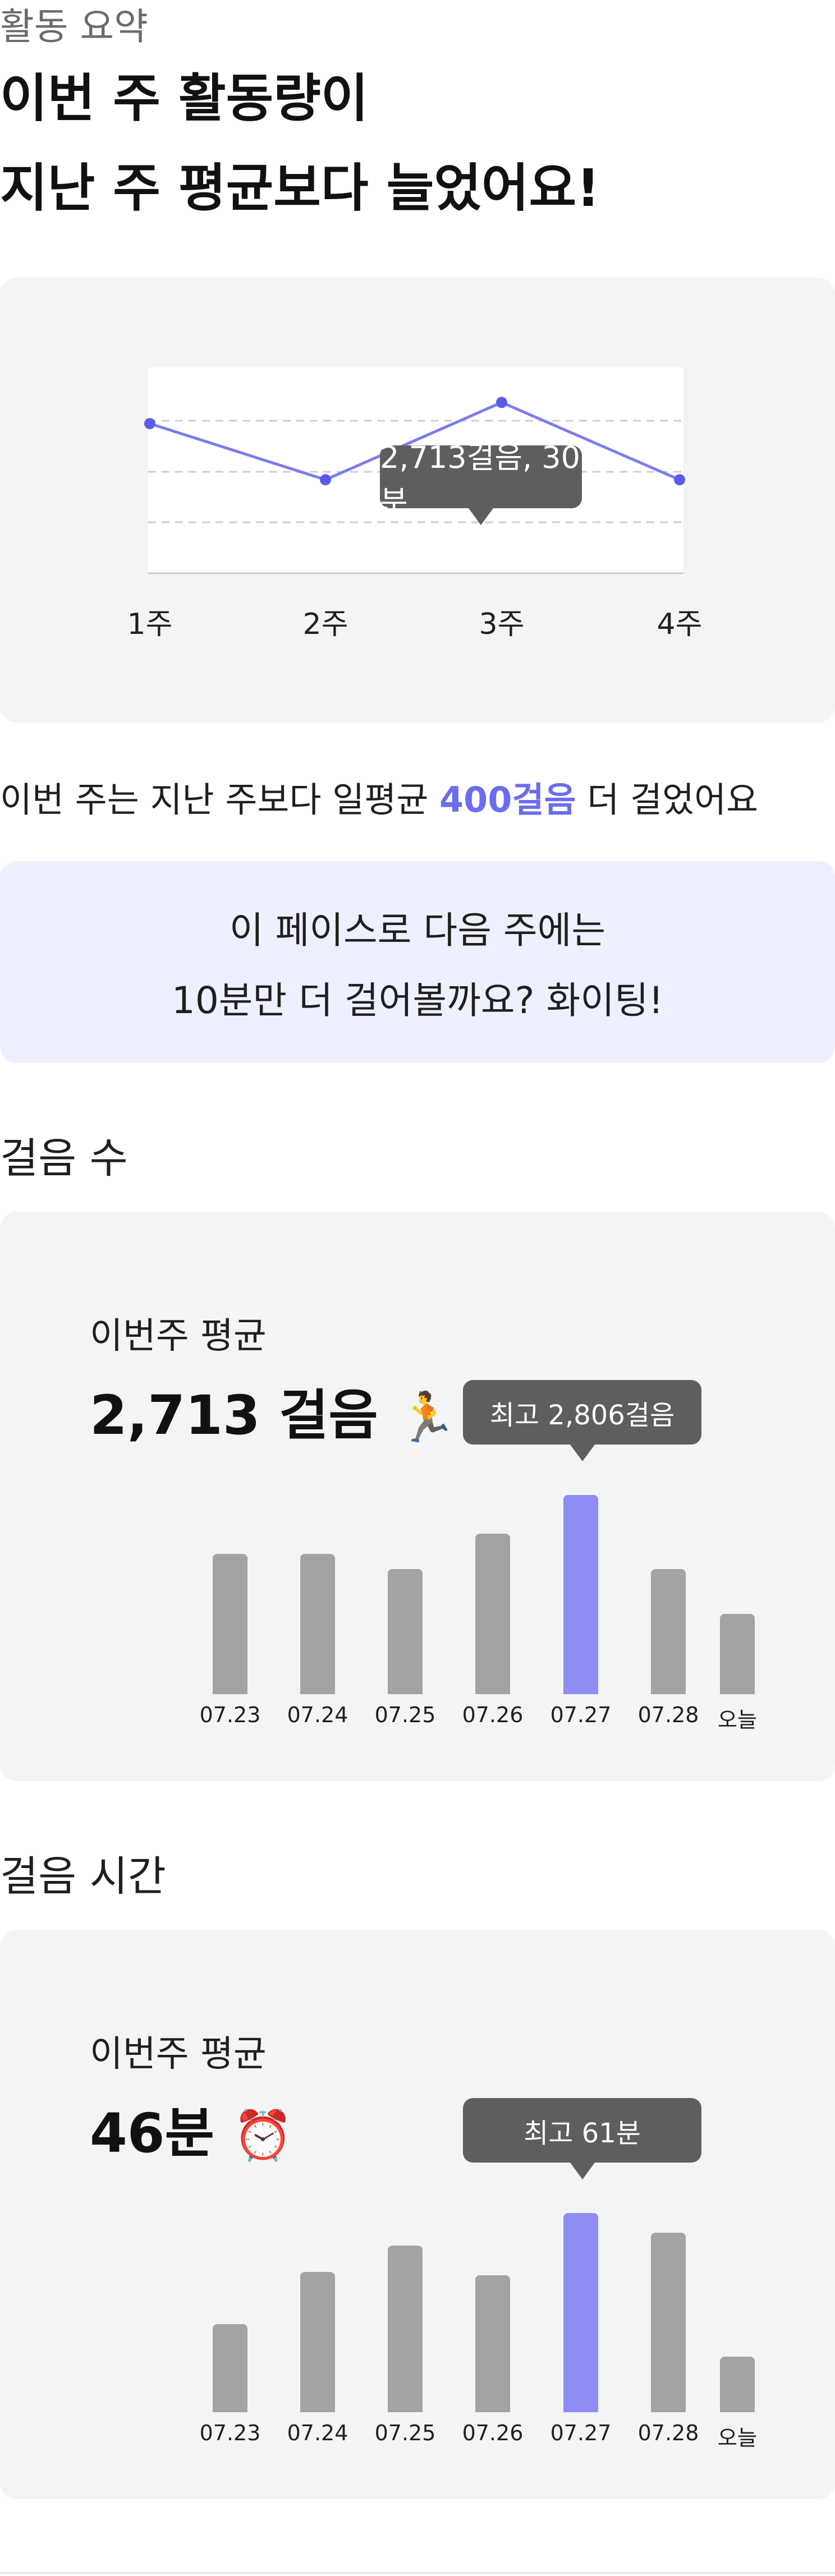  What do you see at coordinates (679, 480) in the screenshot?
I see `data-point-4주` at bounding box center [679, 480].